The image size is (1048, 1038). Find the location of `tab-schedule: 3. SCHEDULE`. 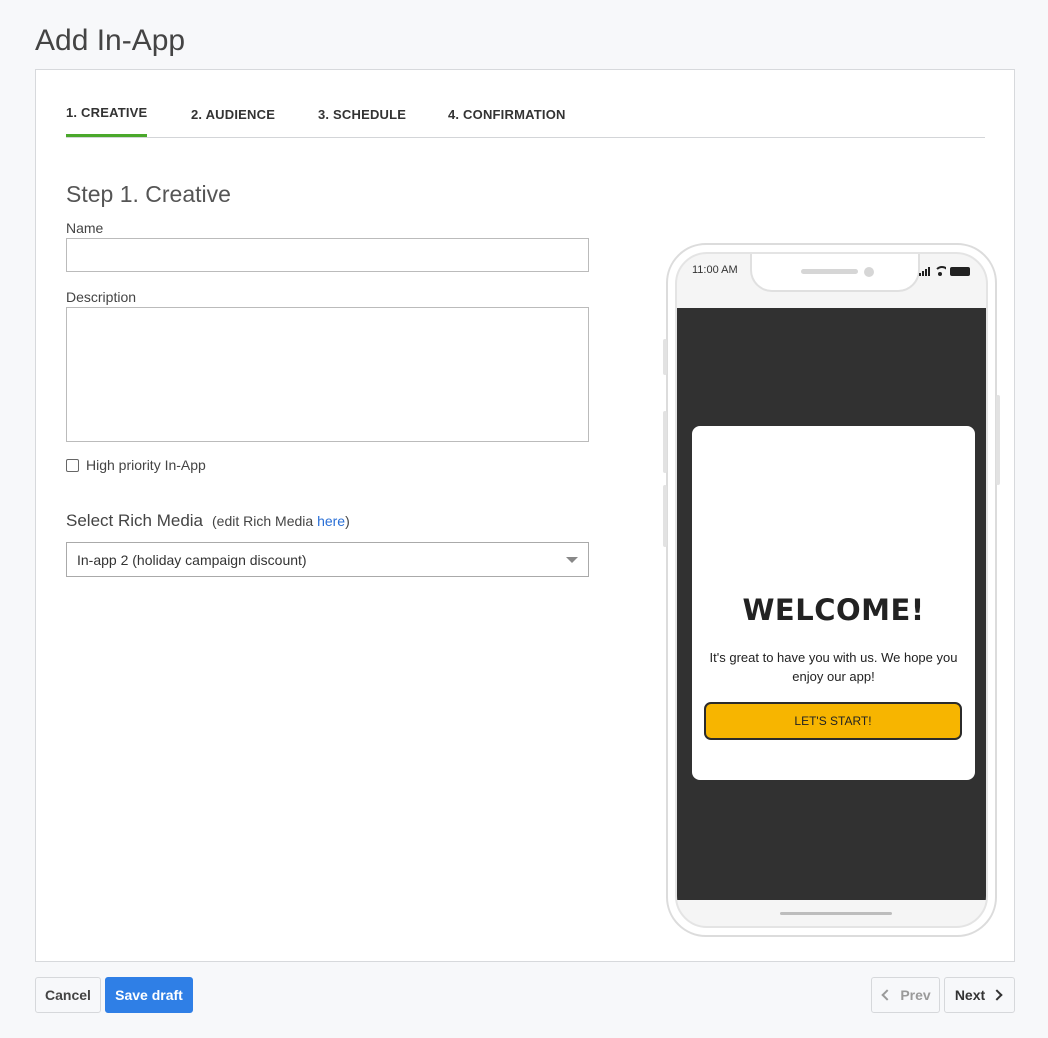

tab-schedule: 3. SCHEDULE is located at coordinates (362, 114).